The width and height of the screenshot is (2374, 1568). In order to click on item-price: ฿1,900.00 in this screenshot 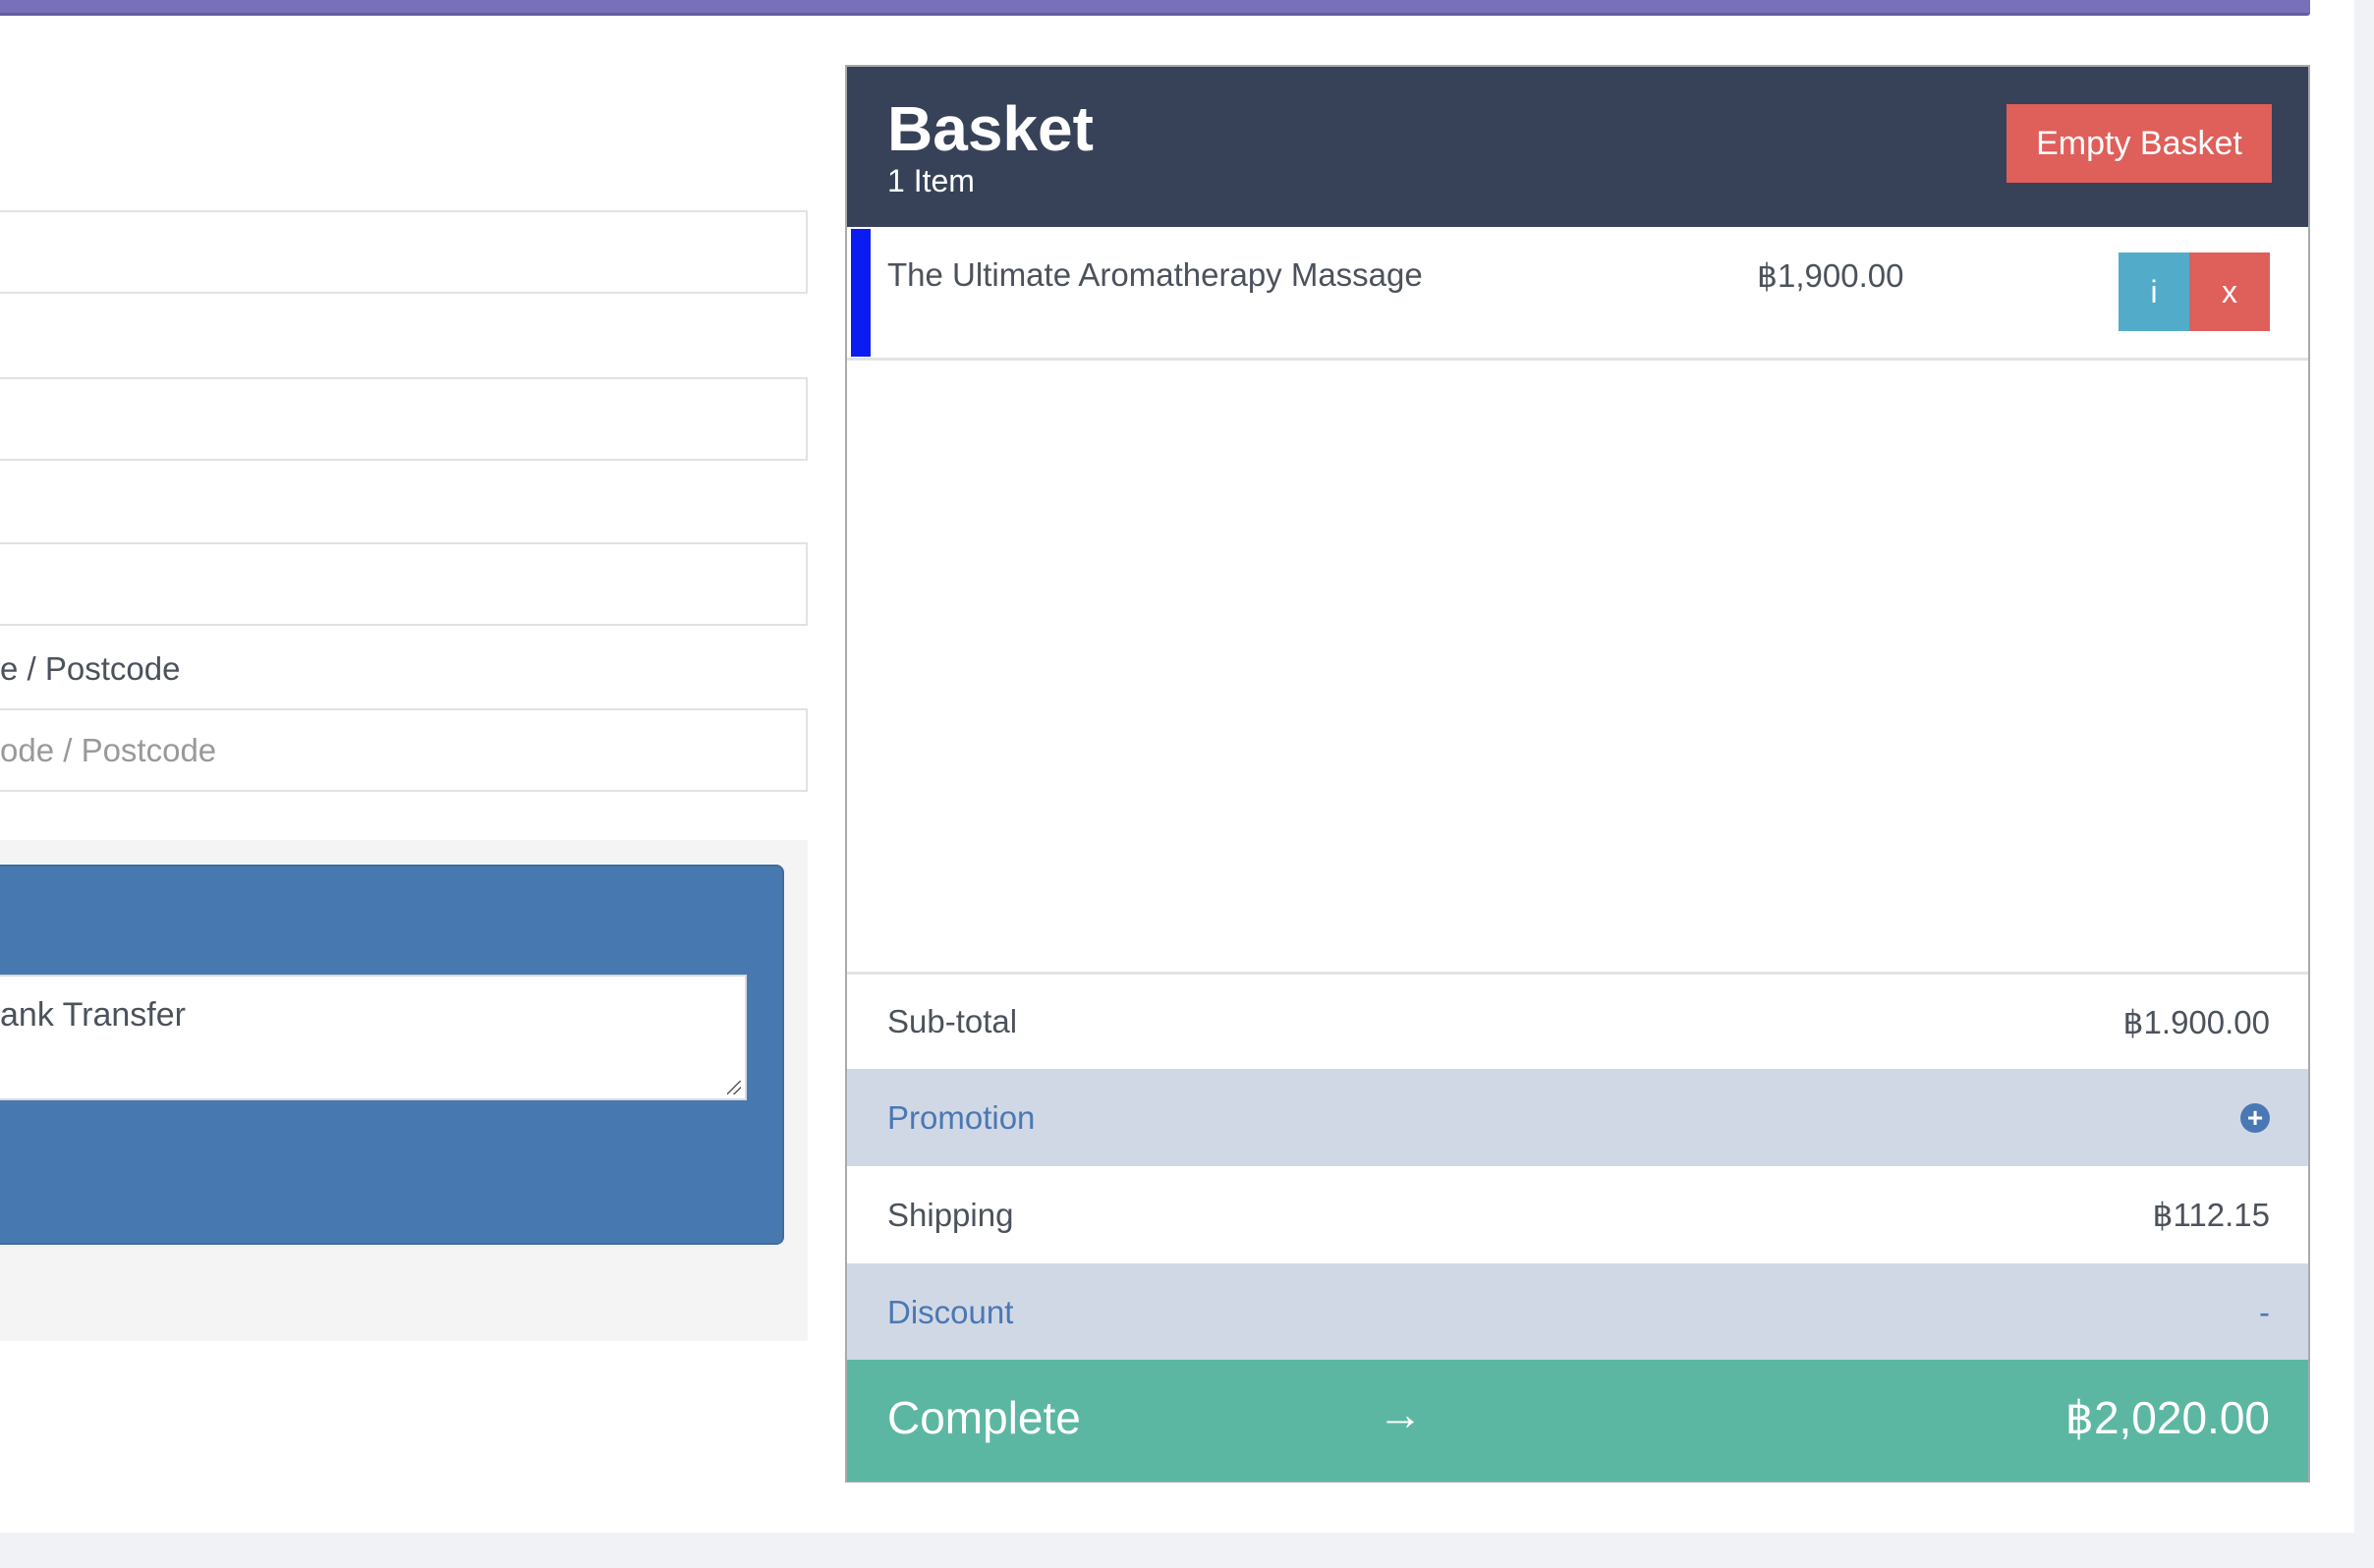, I will do `click(1830, 275)`.